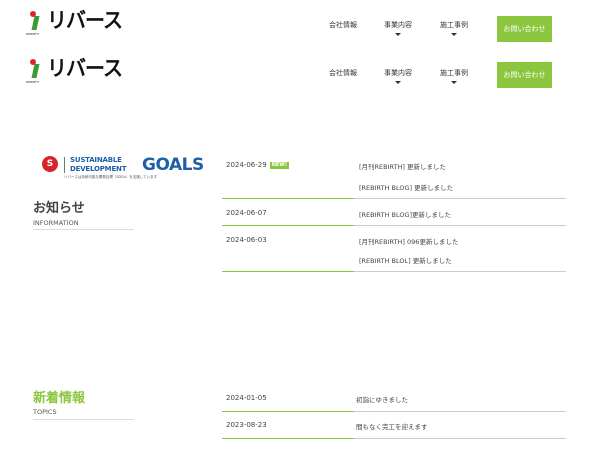 The height and width of the screenshot is (450, 600). Describe the element at coordinates (246, 398) in the screenshot. I see `topic-date: 2024-01-05` at that location.